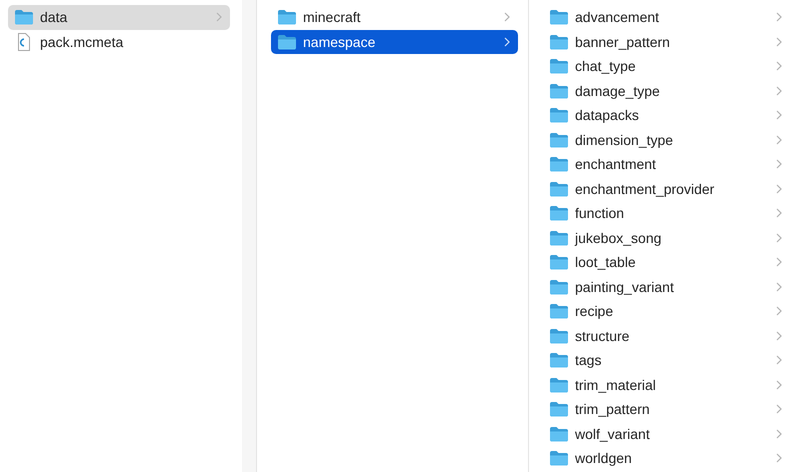  I want to click on folder-item: trim_material, so click(666, 384).